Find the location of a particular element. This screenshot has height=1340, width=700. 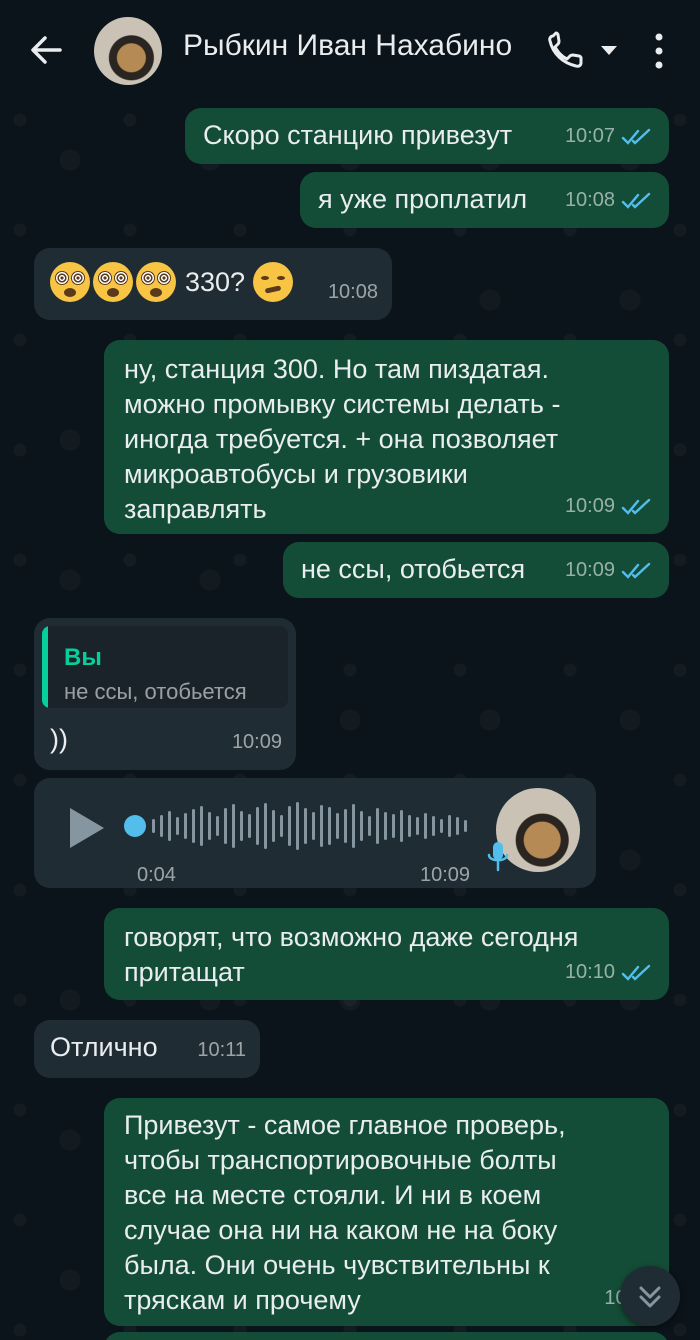

play-icon is located at coordinates (86, 828).